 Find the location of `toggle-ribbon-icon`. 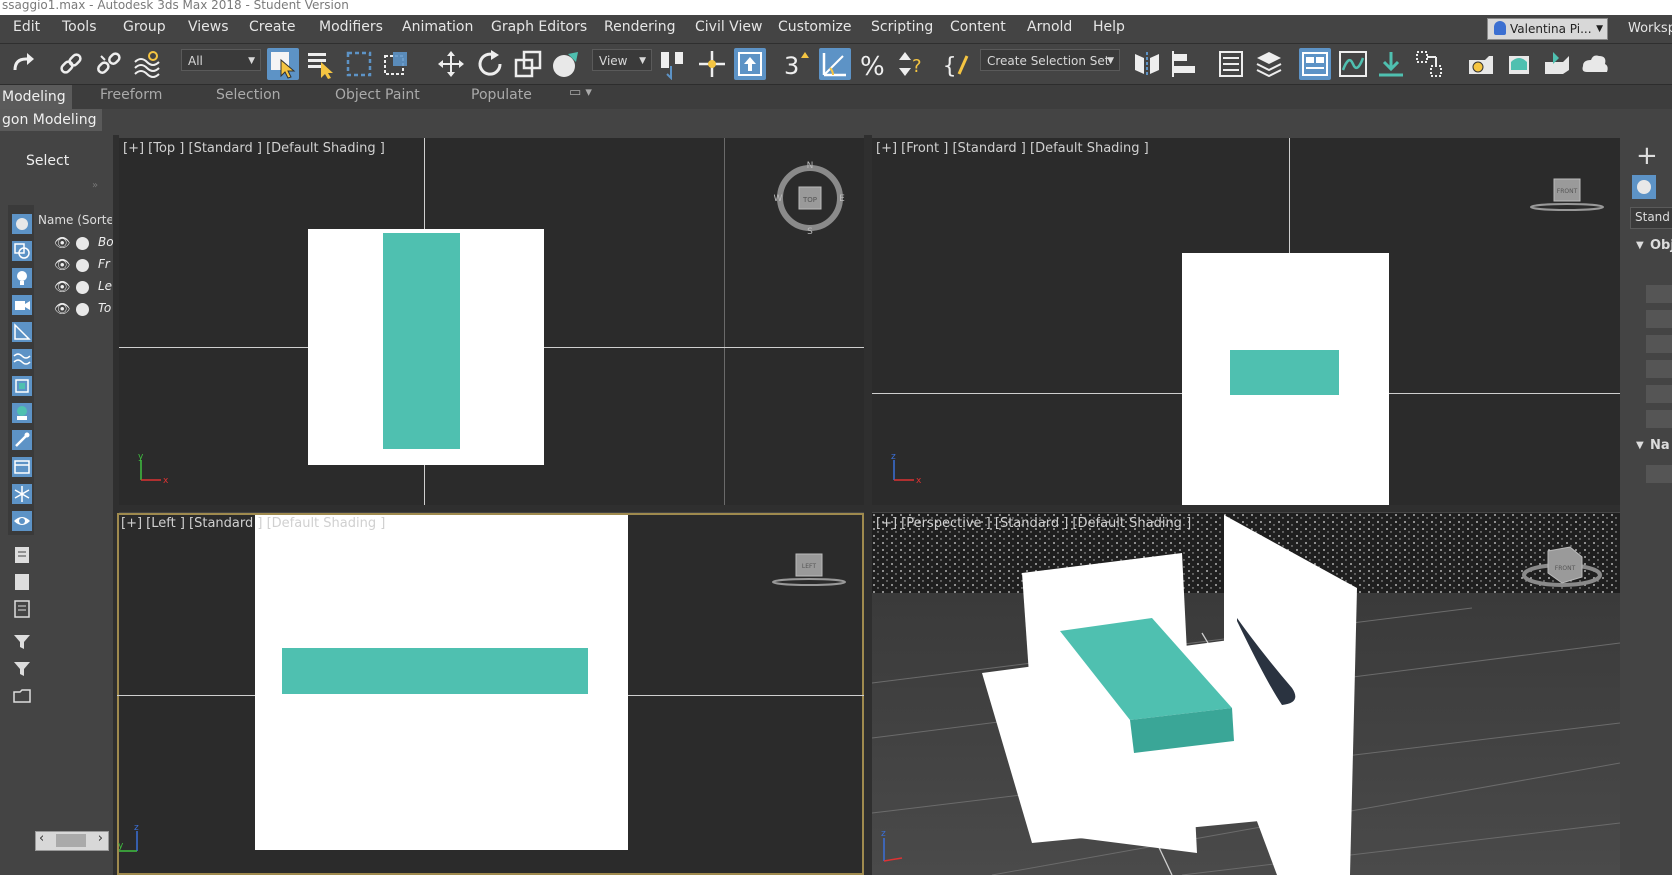

toggle-ribbon-icon is located at coordinates (1315, 64).